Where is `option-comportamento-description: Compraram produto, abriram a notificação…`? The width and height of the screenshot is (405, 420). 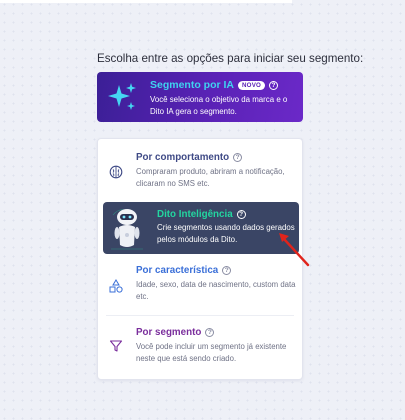
option-comportamento-description: Compraram produto, abriram a notificação… is located at coordinates (210, 177).